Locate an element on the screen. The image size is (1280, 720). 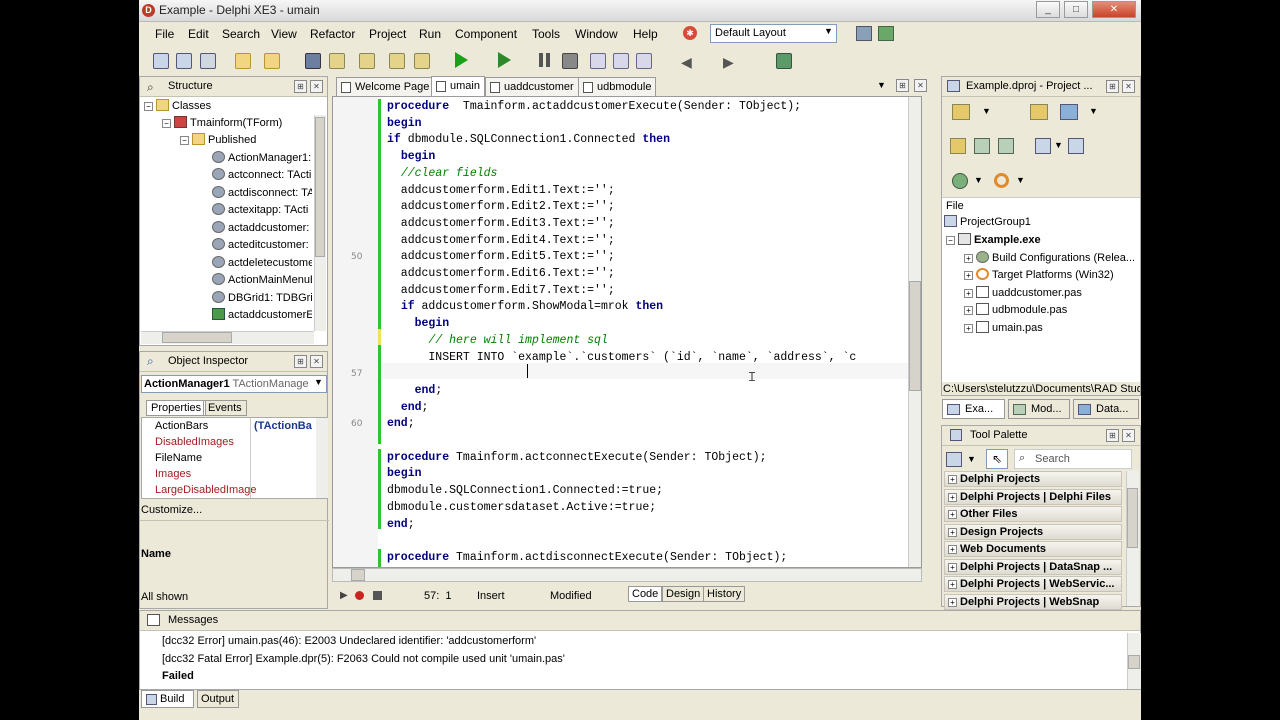
ring-icon is located at coordinates (1001, 180).